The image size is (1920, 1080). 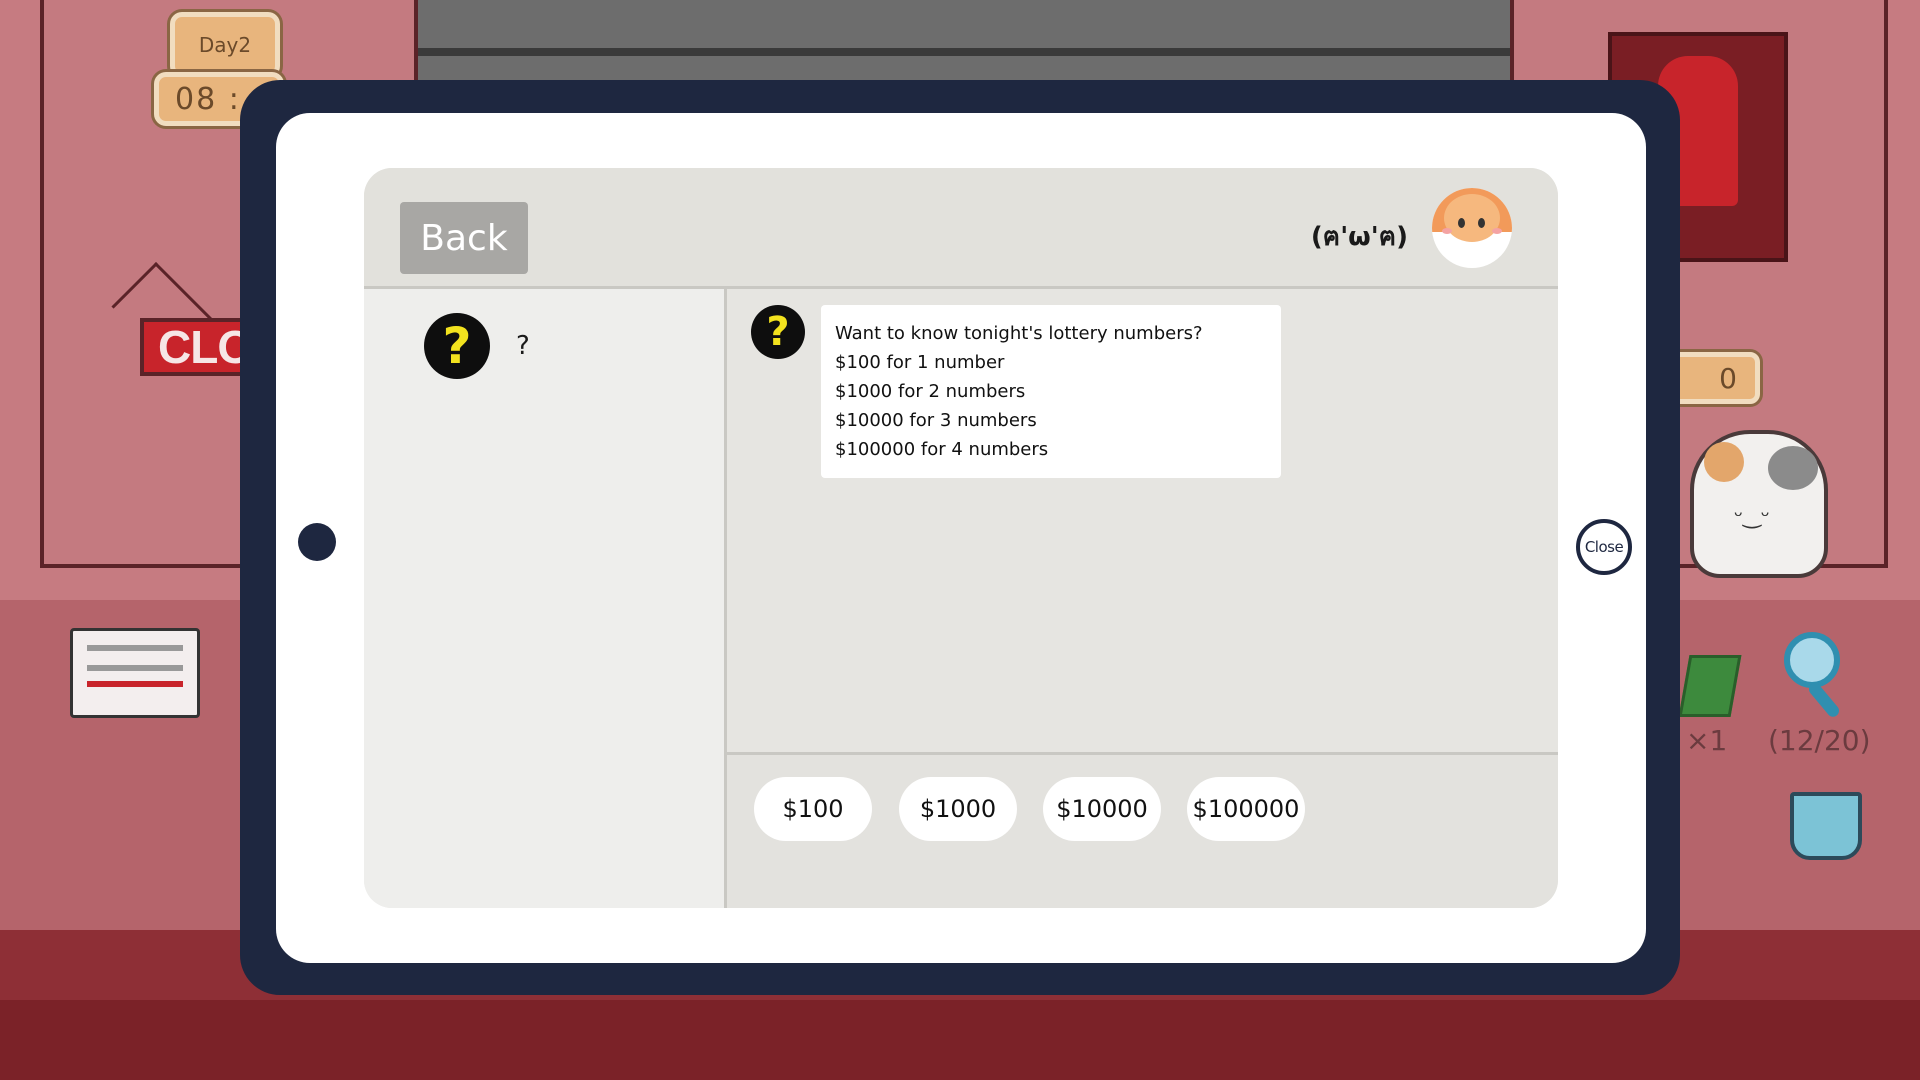 I want to click on item-count: ×1, so click(x=1707, y=740).